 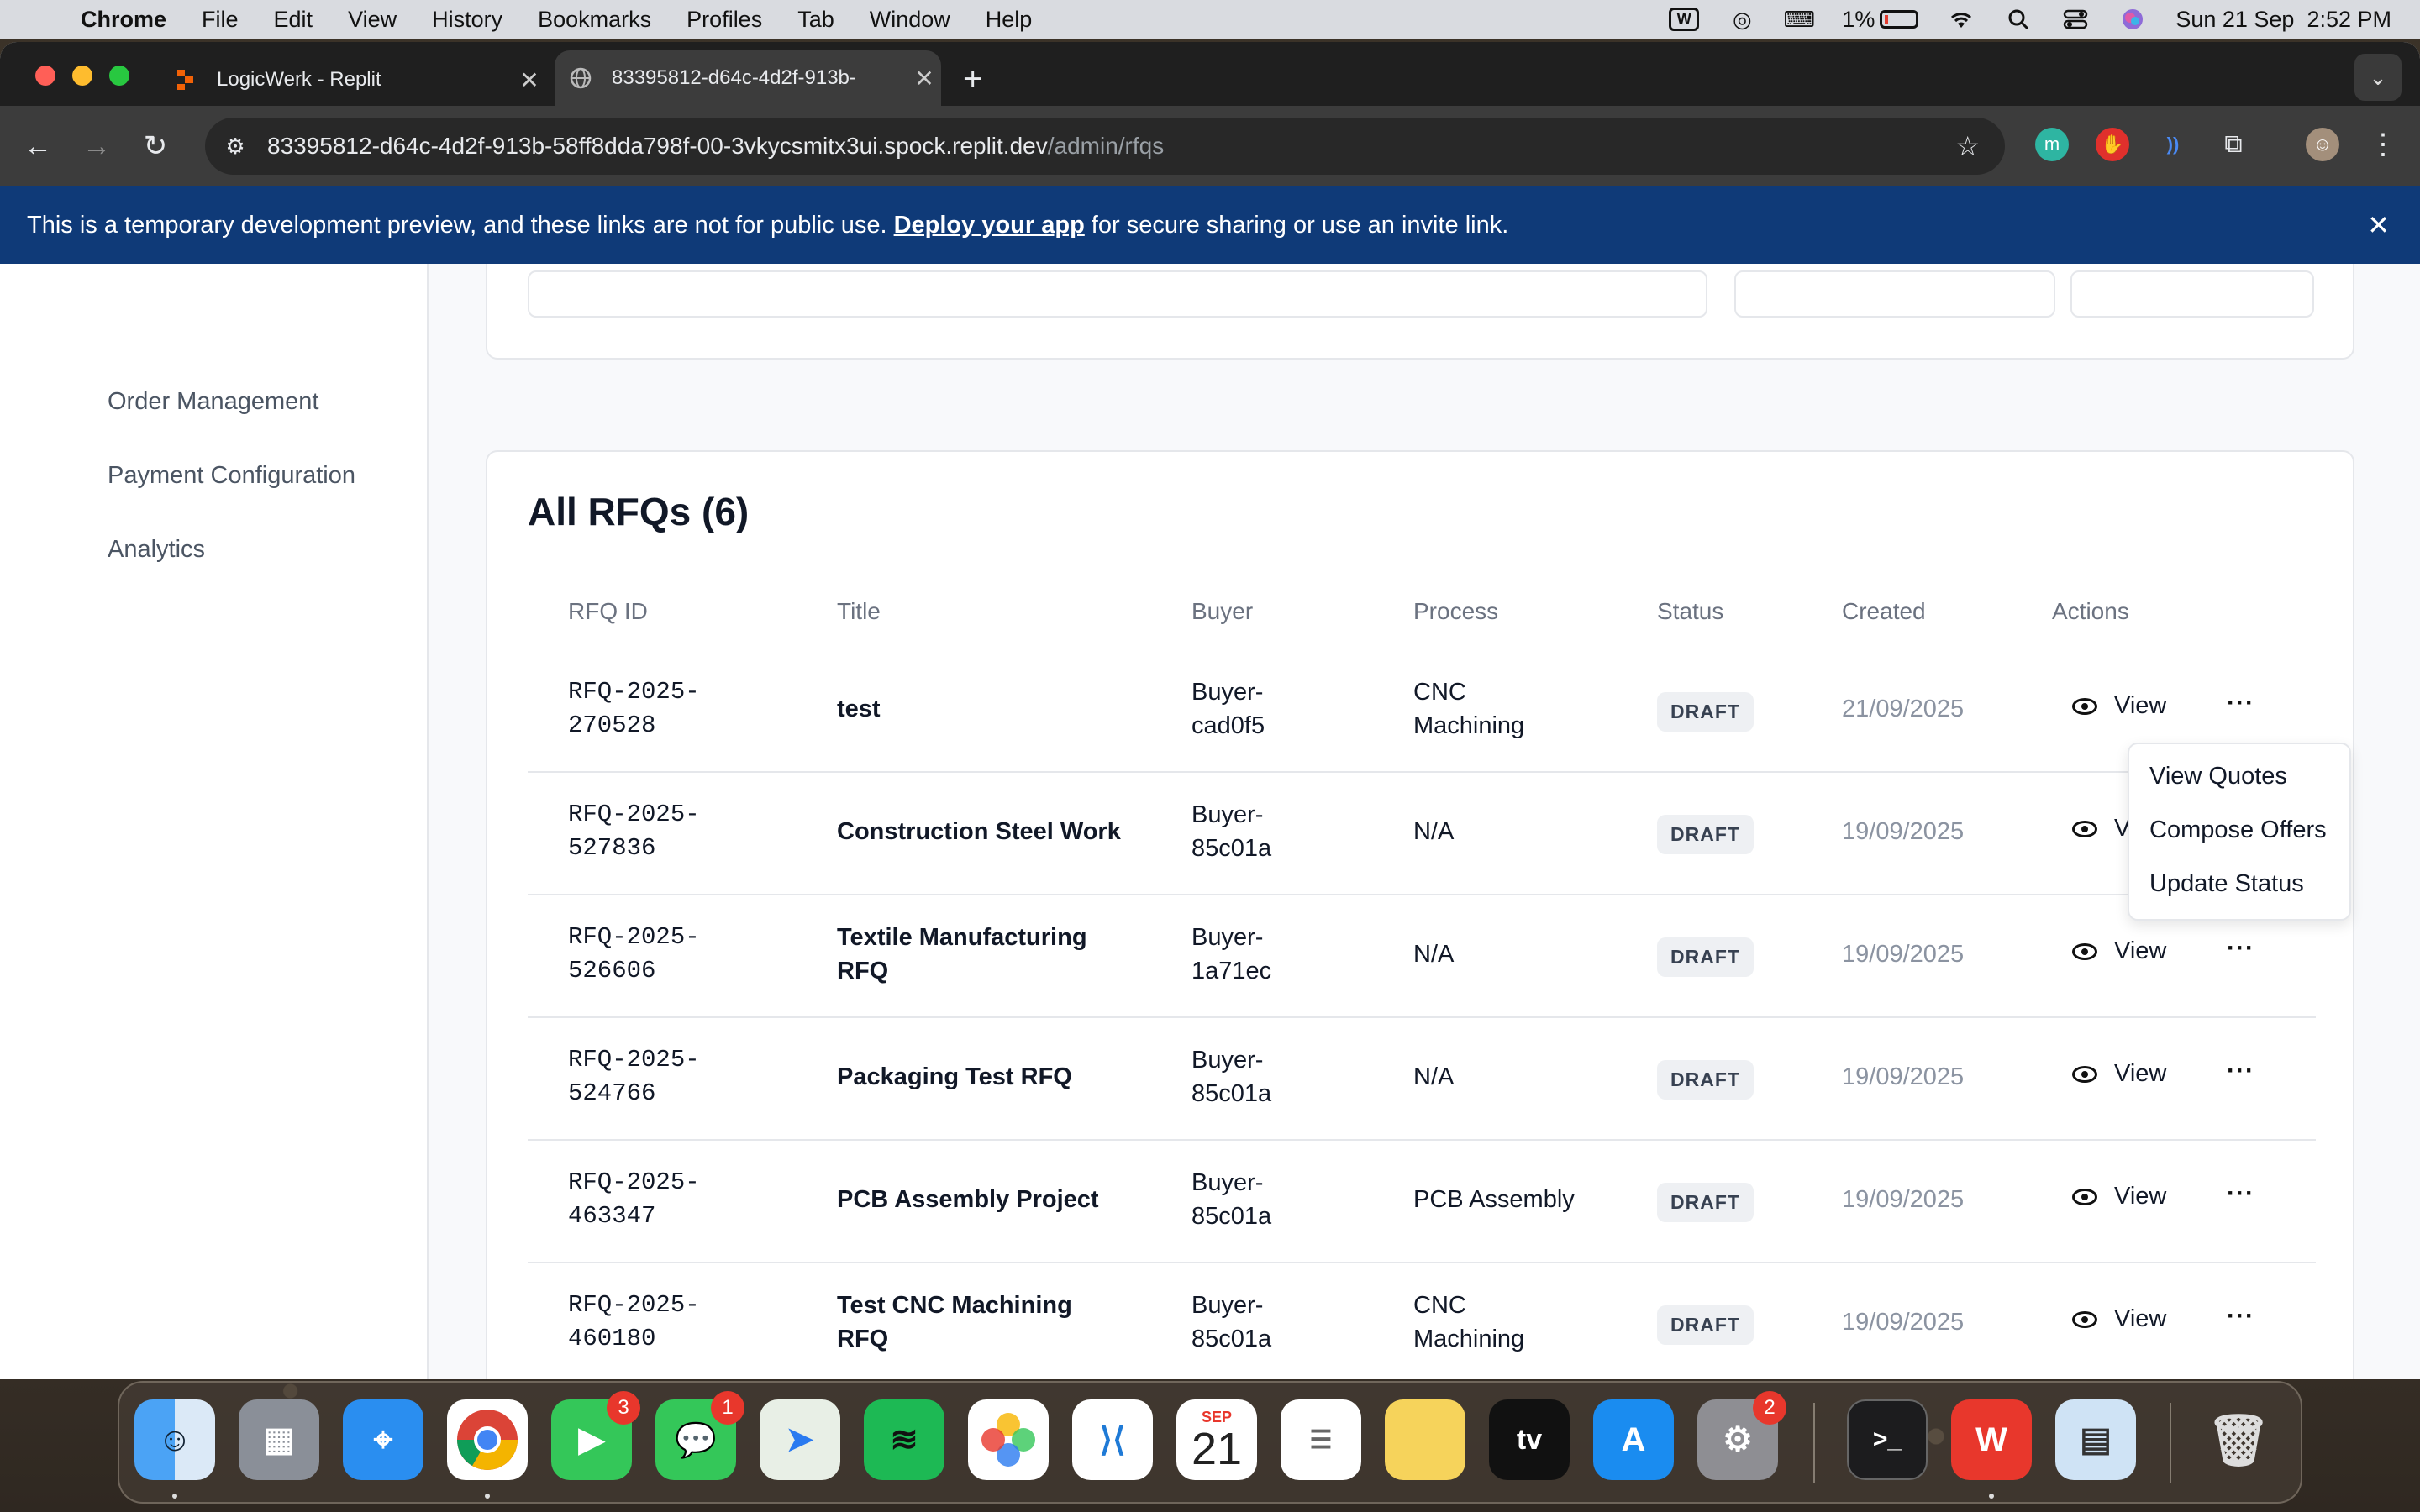 What do you see at coordinates (2132, 19) in the screenshot?
I see `siri-icon` at bounding box center [2132, 19].